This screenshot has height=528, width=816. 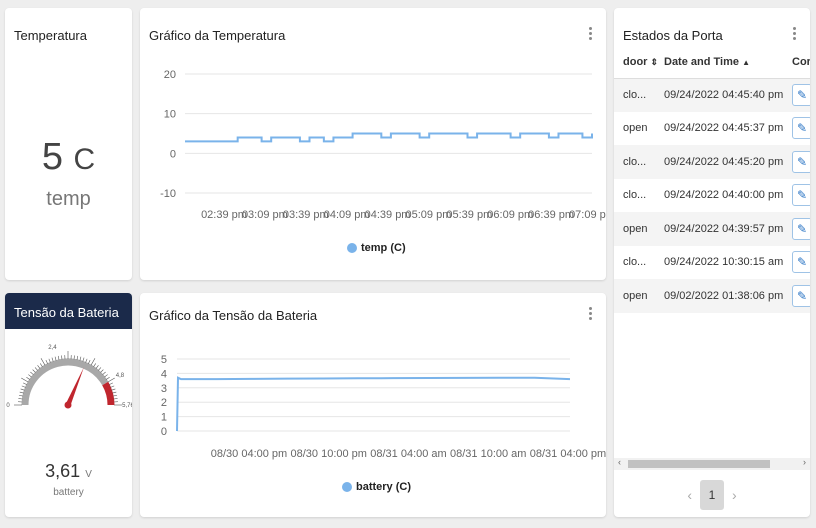 I want to click on column-header-date-time: Date and Time ▲, so click(x=724, y=62).